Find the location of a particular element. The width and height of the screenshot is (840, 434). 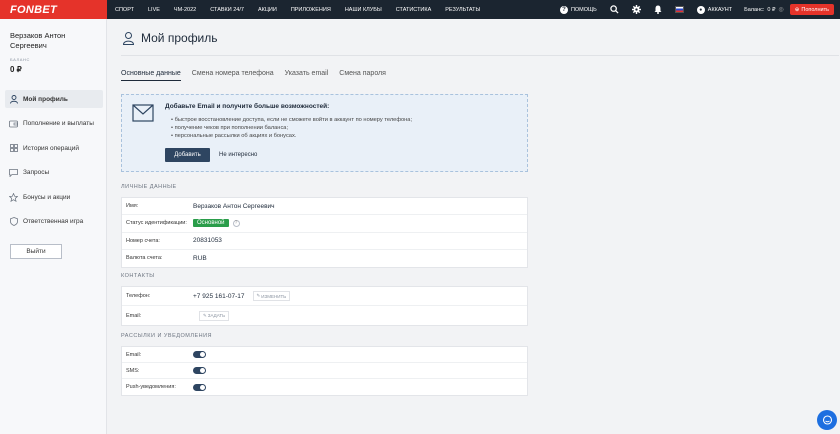

search-icon is located at coordinates (614, 9).